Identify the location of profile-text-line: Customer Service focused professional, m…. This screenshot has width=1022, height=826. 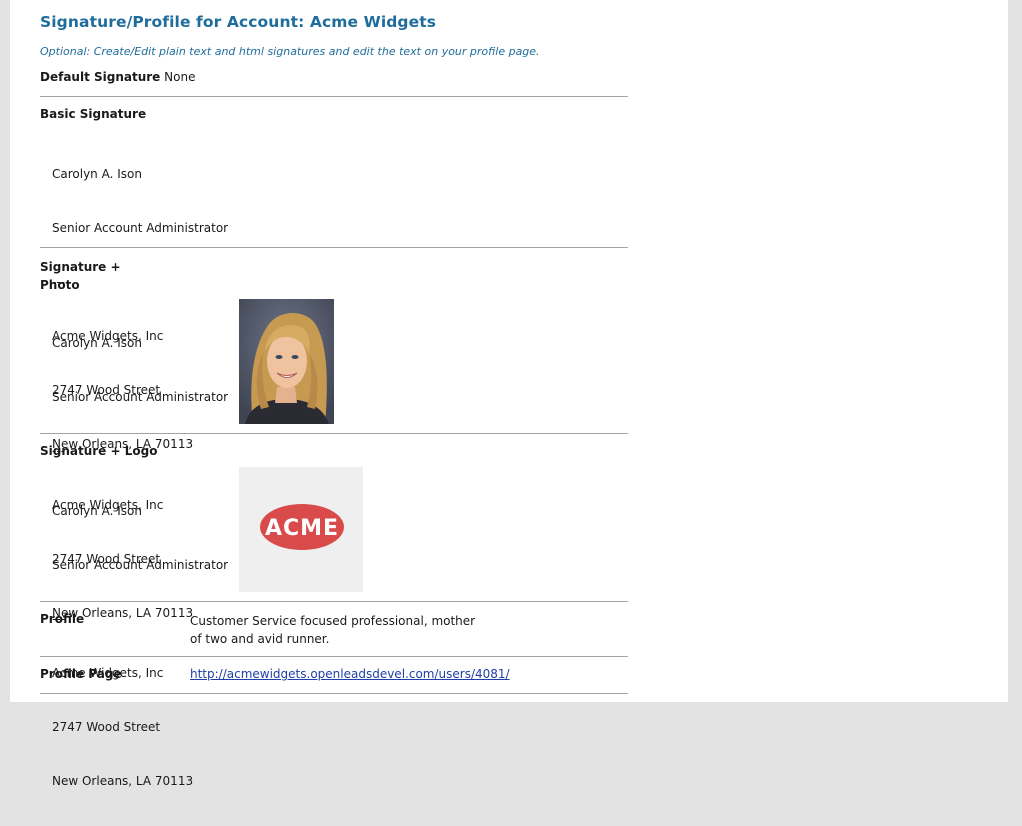
(333, 621).